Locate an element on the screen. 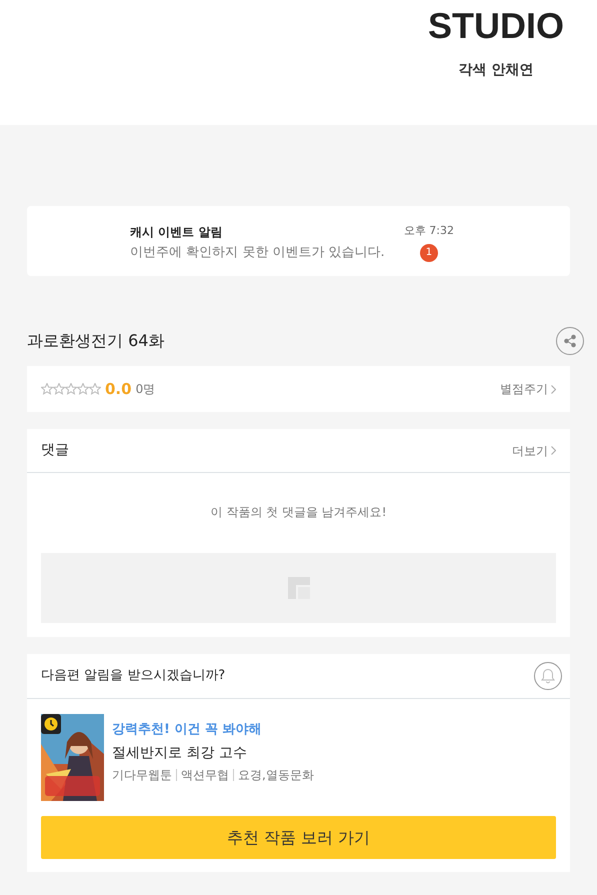 The image size is (597, 895). rating-score: 0.0 is located at coordinates (118, 389).